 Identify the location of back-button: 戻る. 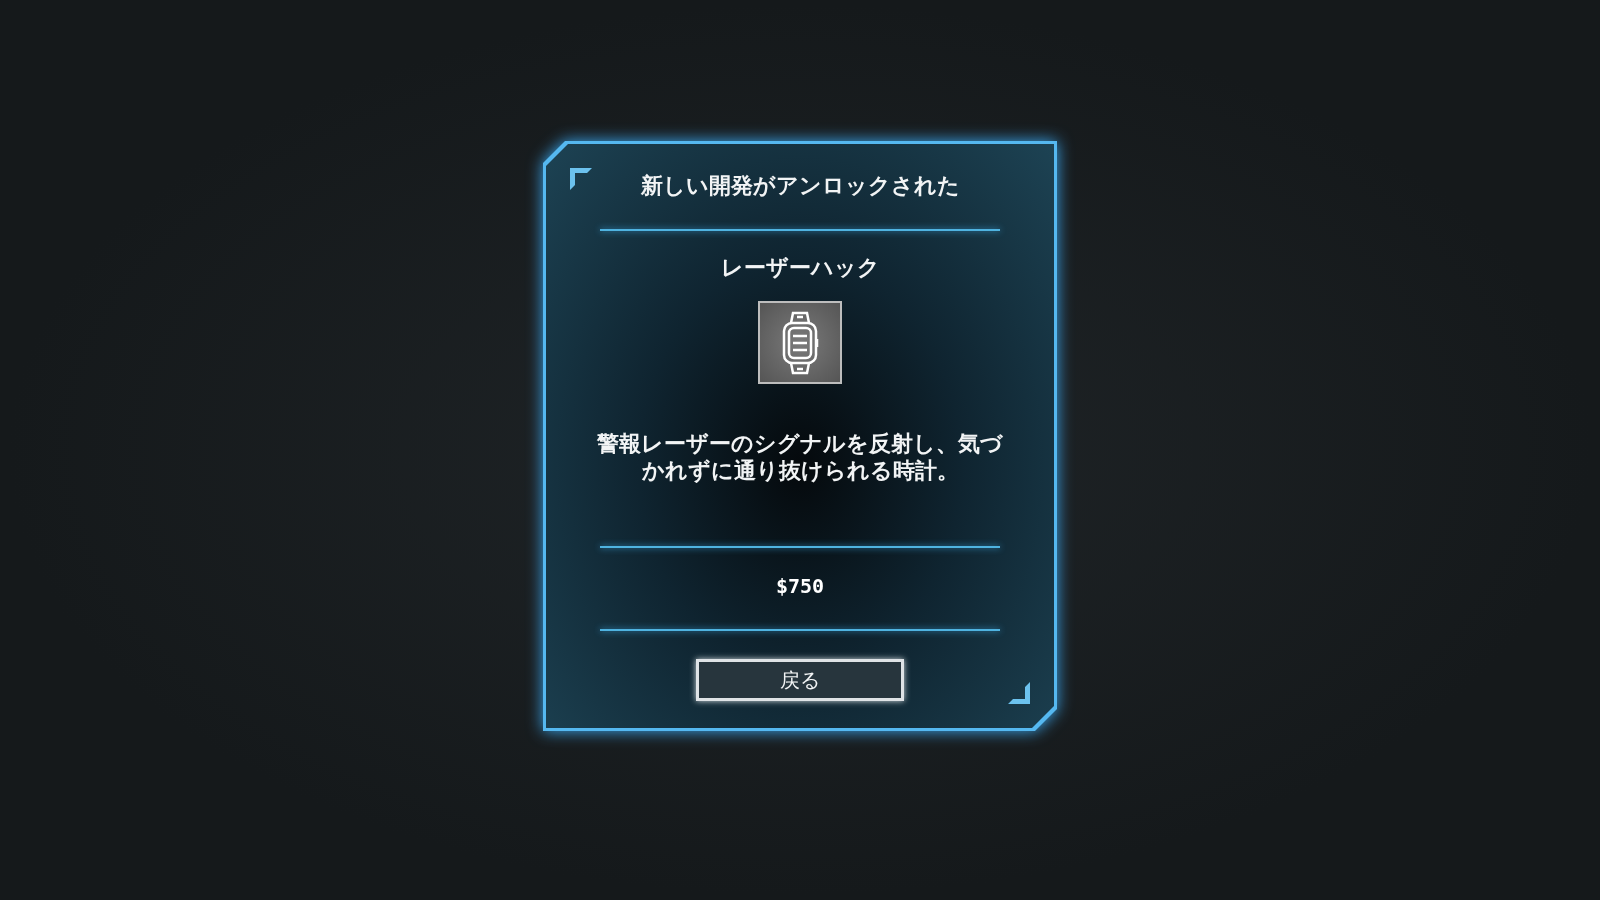
(800, 680).